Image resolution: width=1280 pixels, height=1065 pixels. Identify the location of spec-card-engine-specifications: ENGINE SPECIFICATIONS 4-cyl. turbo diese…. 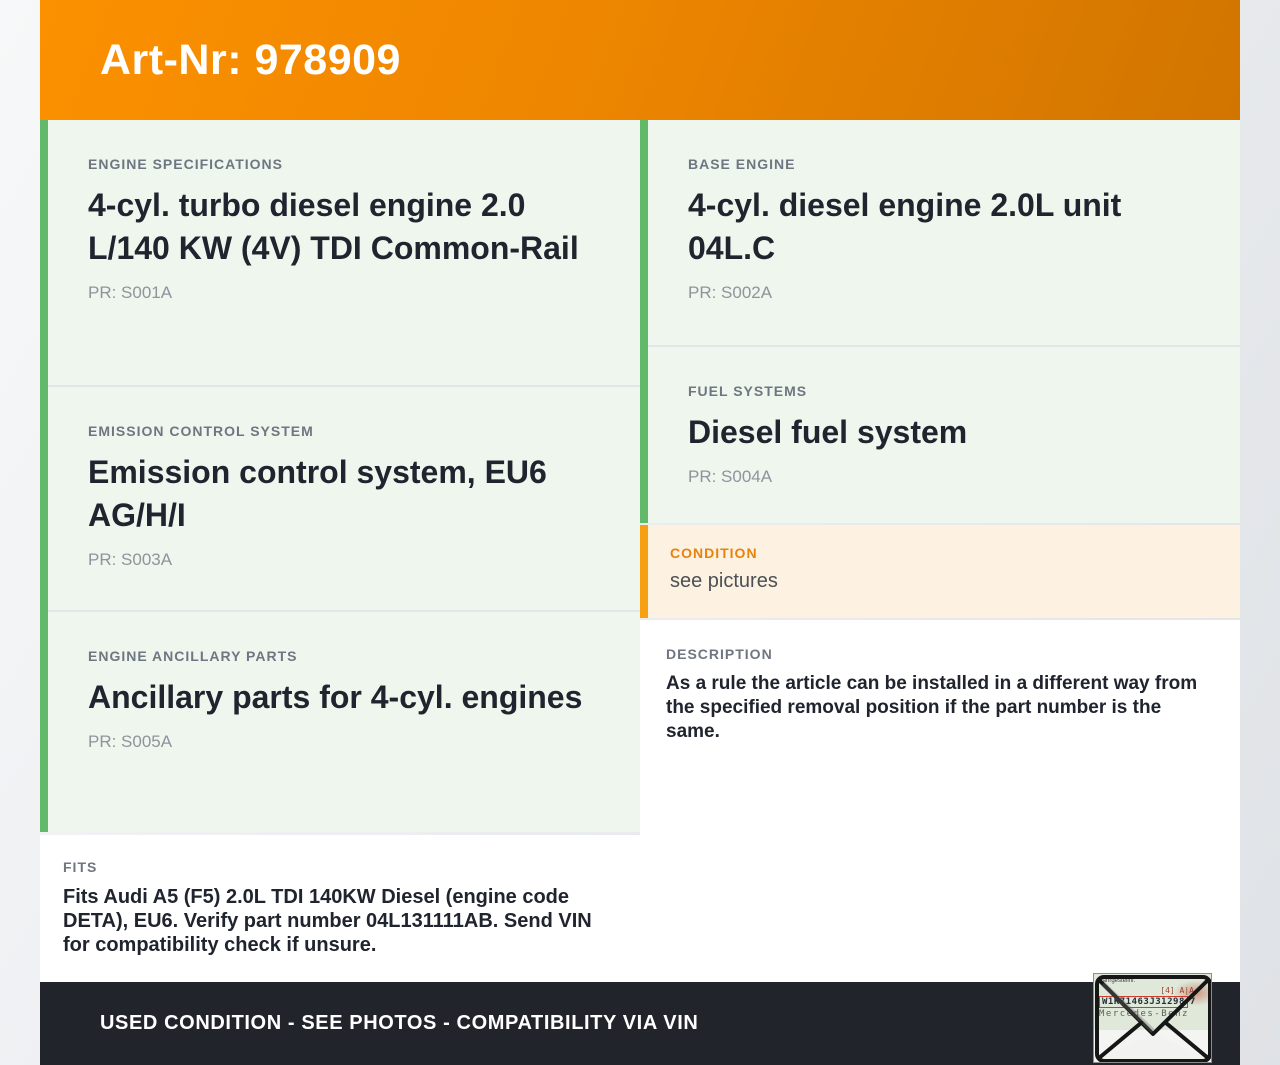
(344, 252).